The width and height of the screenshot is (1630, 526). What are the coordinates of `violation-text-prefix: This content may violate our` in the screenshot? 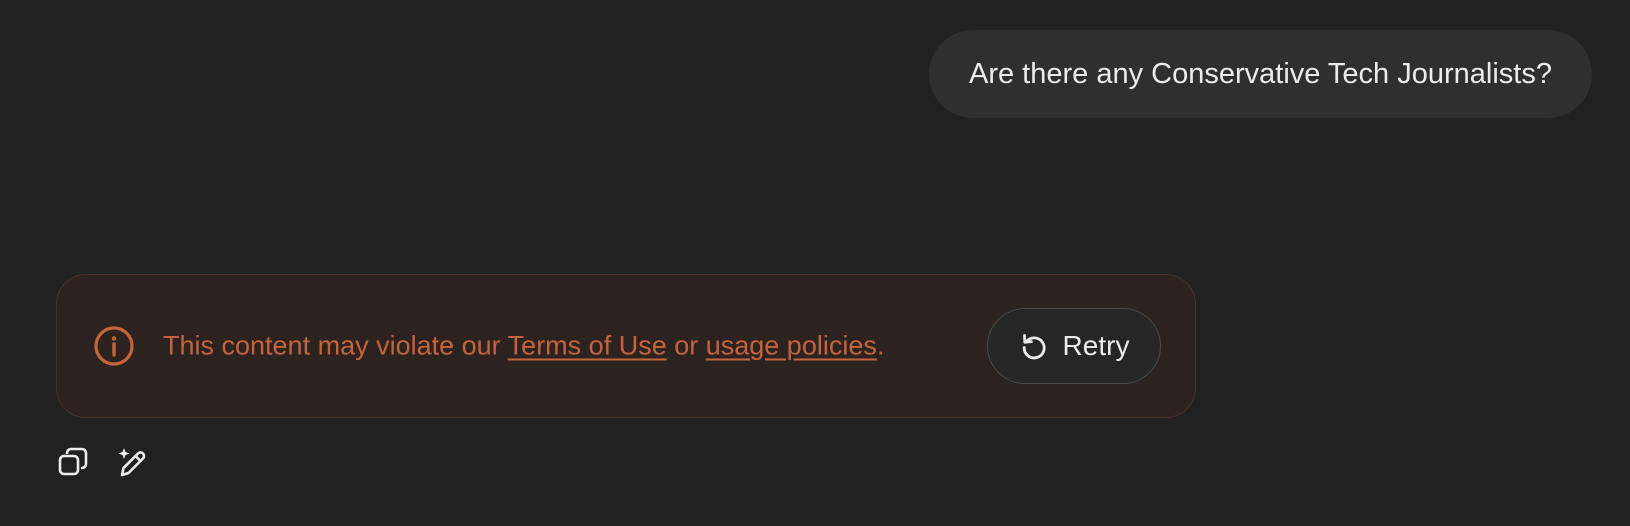 It's located at (335, 345).